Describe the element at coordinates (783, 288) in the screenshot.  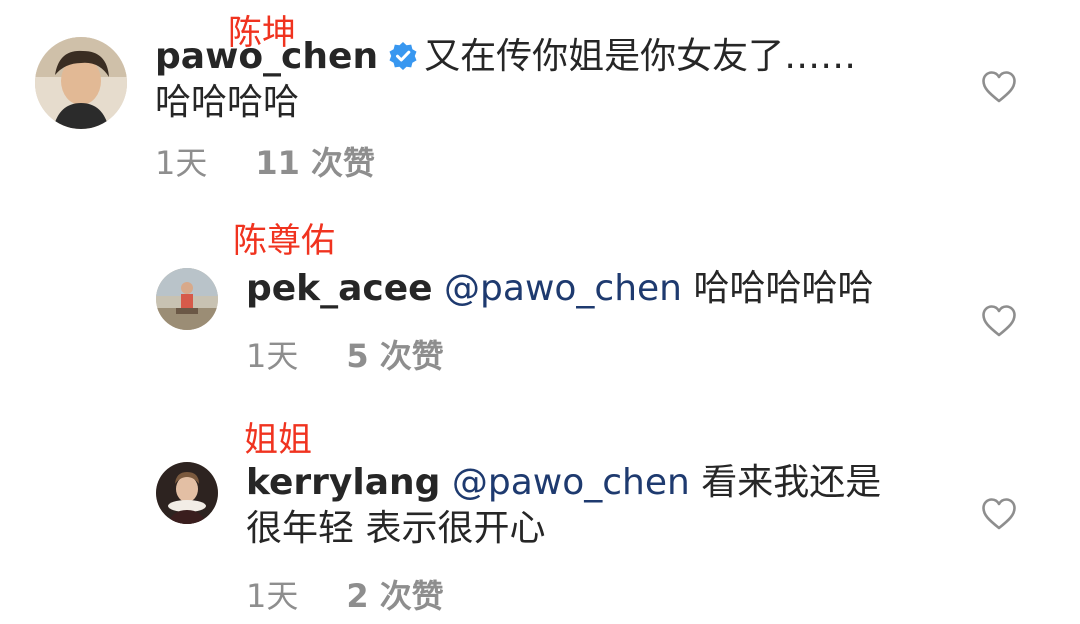
I see `comment-text-line1: 哈哈哈哈哈` at that location.